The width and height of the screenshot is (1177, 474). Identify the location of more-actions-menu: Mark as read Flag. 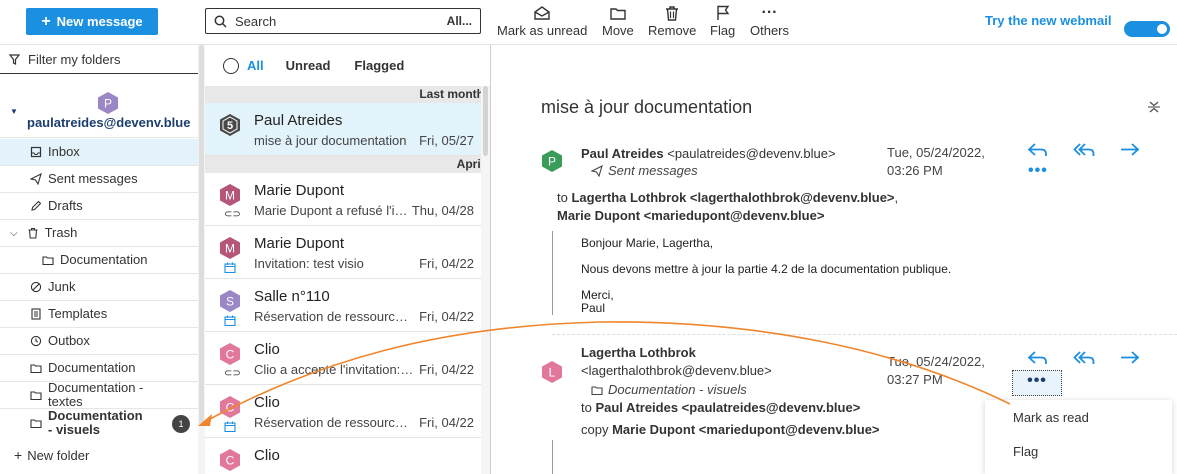
(1078, 437).